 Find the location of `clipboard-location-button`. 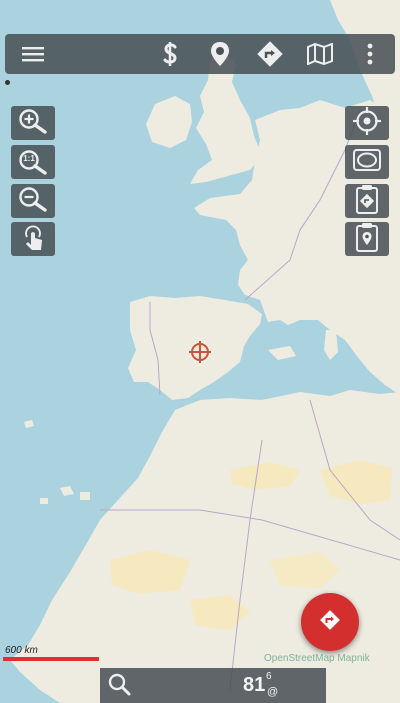

clipboard-location-button is located at coordinates (367, 239).